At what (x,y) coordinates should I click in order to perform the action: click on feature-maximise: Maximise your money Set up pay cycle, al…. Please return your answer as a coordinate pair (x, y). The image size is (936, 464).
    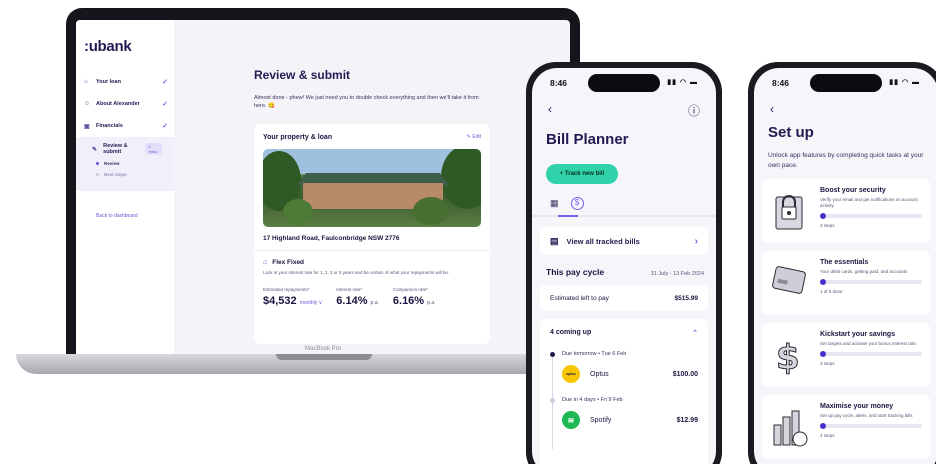
    Looking at the image, I should click on (846, 427).